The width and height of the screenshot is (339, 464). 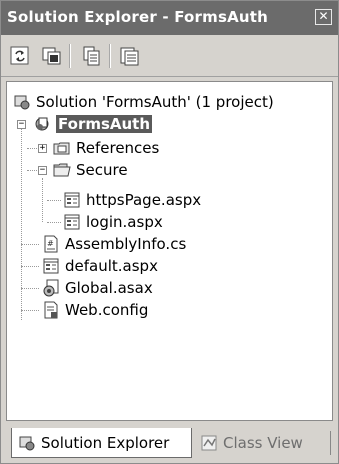 What do you see at coordinates (126, 244) in the screenshot?
I see `tree-item-label: AssemblyInfo.cs` at bounding box center [126, 244].